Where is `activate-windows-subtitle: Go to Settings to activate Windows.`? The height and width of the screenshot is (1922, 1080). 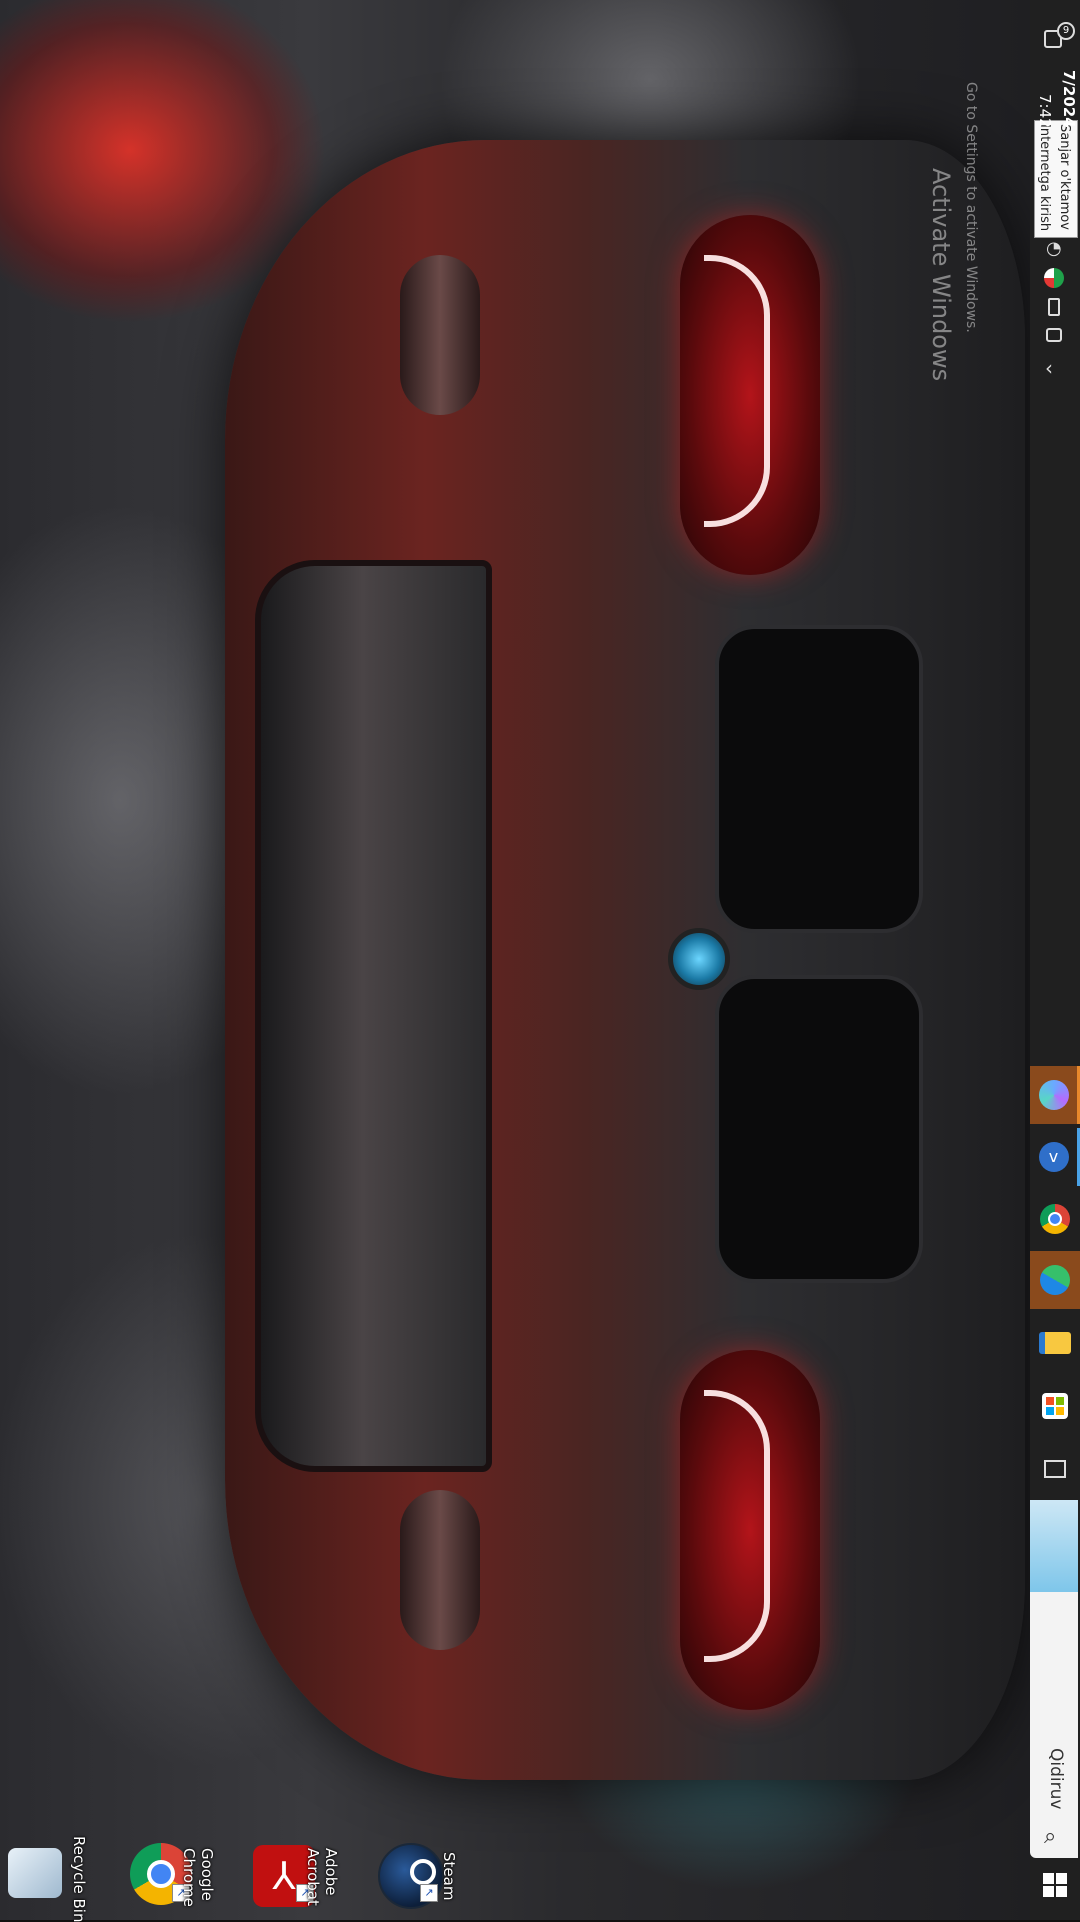 activate-windows-subtitle: Go to Settings to activate Windows. is located at coordinates (971, 207).